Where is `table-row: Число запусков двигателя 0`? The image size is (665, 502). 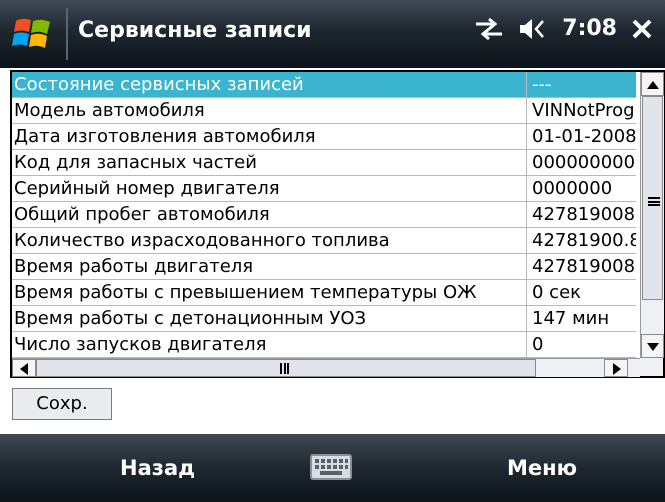
table-row: Число запусков двигателя 0 is located at coordinates (324, 345).